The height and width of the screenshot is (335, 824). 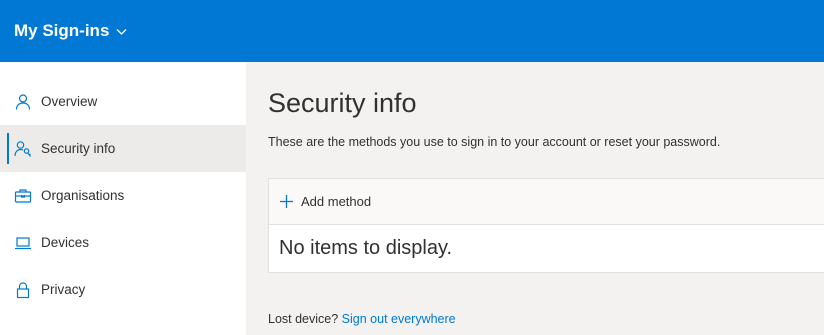 I want to click on briefcase-icon, so click(x=23, y=196).